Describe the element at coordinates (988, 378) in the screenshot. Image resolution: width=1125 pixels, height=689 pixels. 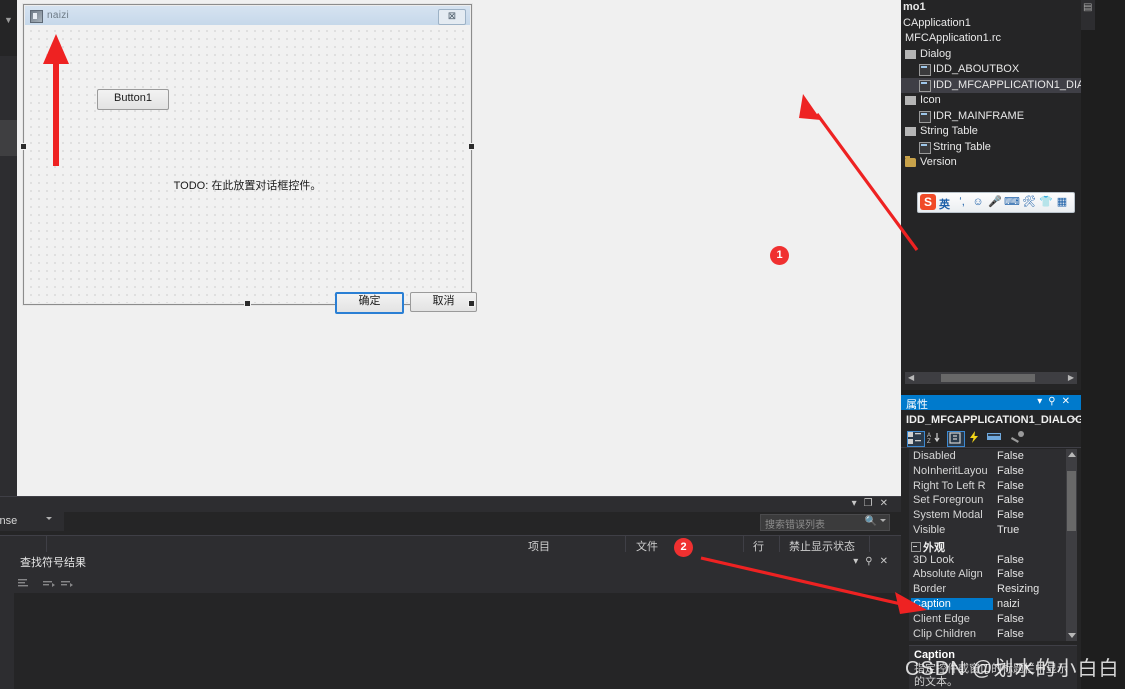
I see `scrollbar-thumb` at that location.